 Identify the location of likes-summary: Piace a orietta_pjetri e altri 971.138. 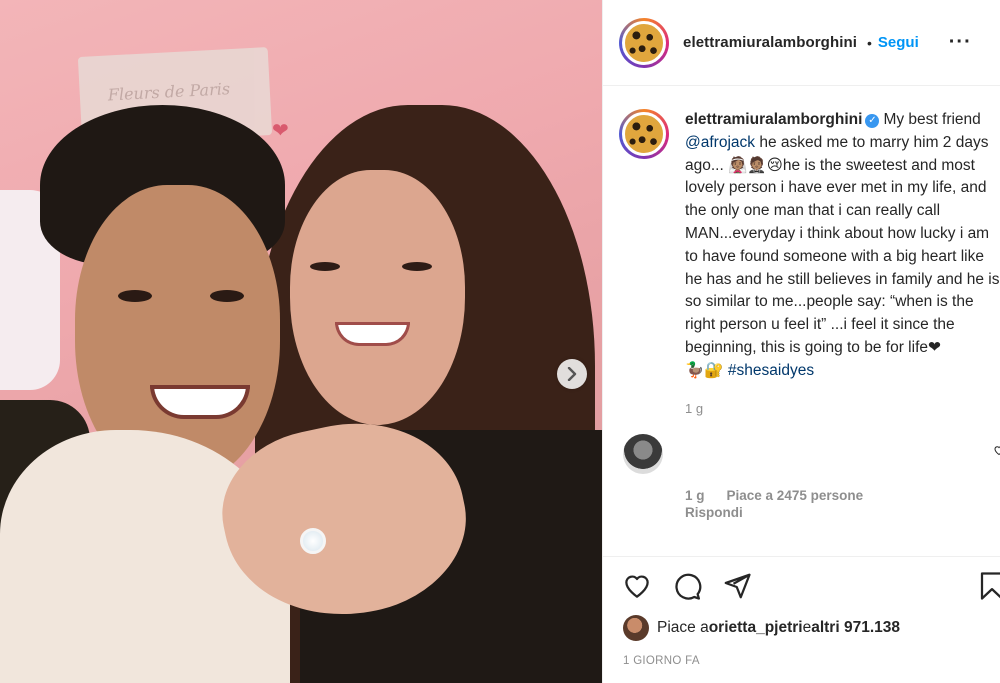
(761, 628).